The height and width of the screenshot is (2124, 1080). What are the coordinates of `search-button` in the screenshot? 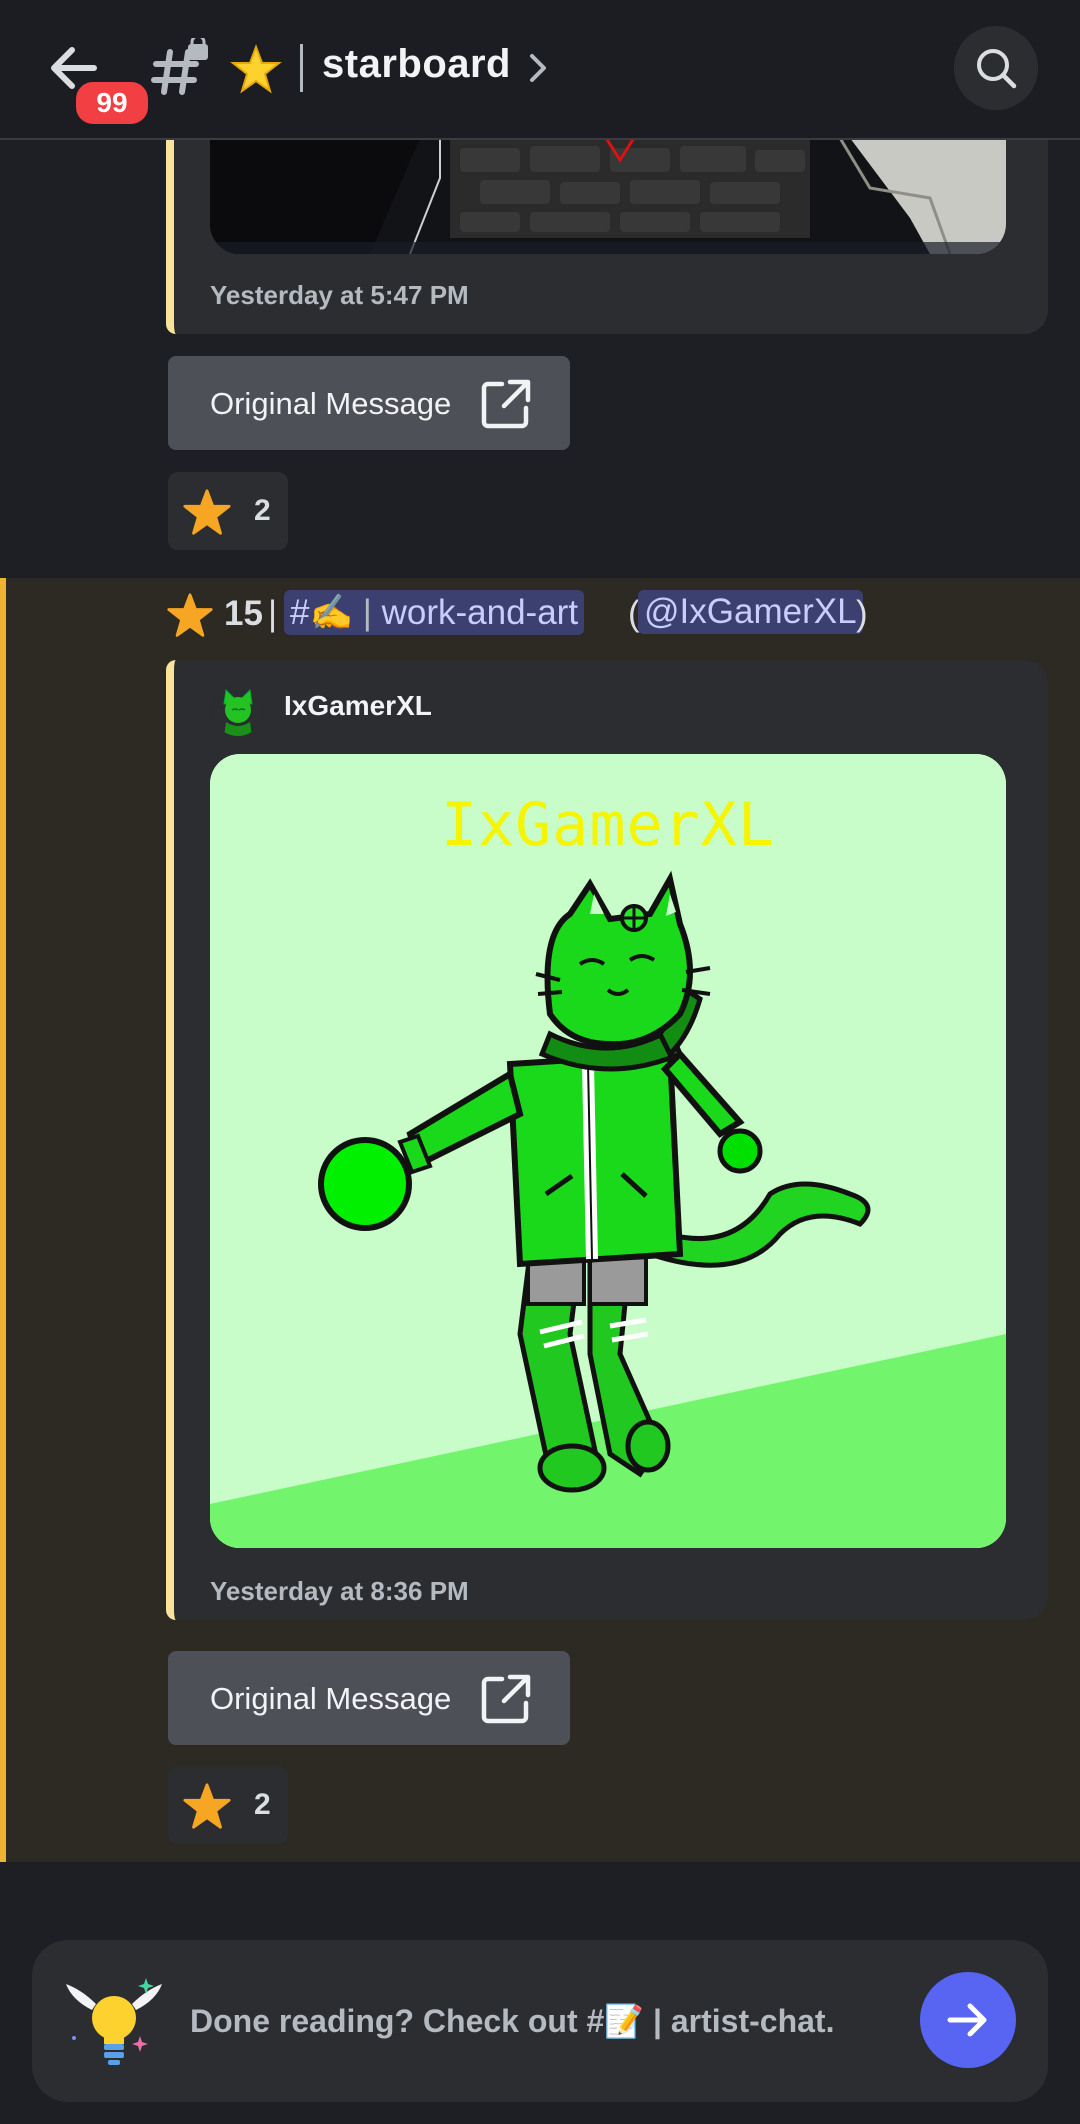 It's located at (996, 68).